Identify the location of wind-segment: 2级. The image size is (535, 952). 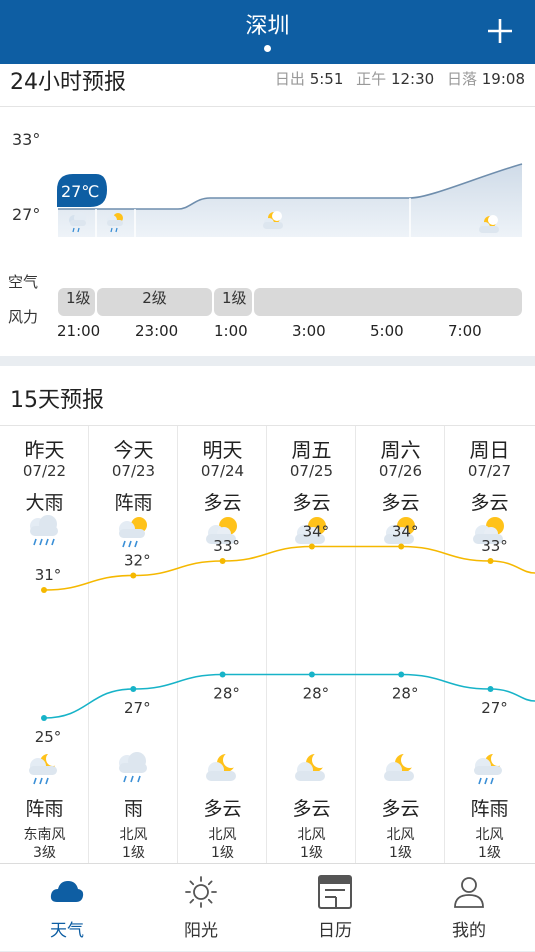
(154, 302).